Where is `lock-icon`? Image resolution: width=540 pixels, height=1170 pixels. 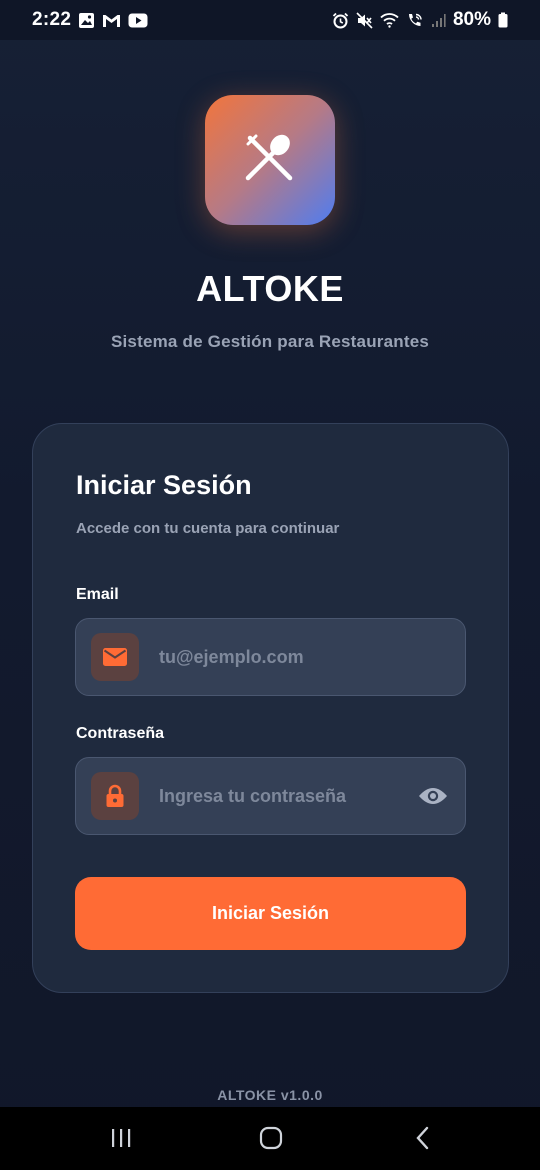
lock-icon is located at coordinates (115, 796).